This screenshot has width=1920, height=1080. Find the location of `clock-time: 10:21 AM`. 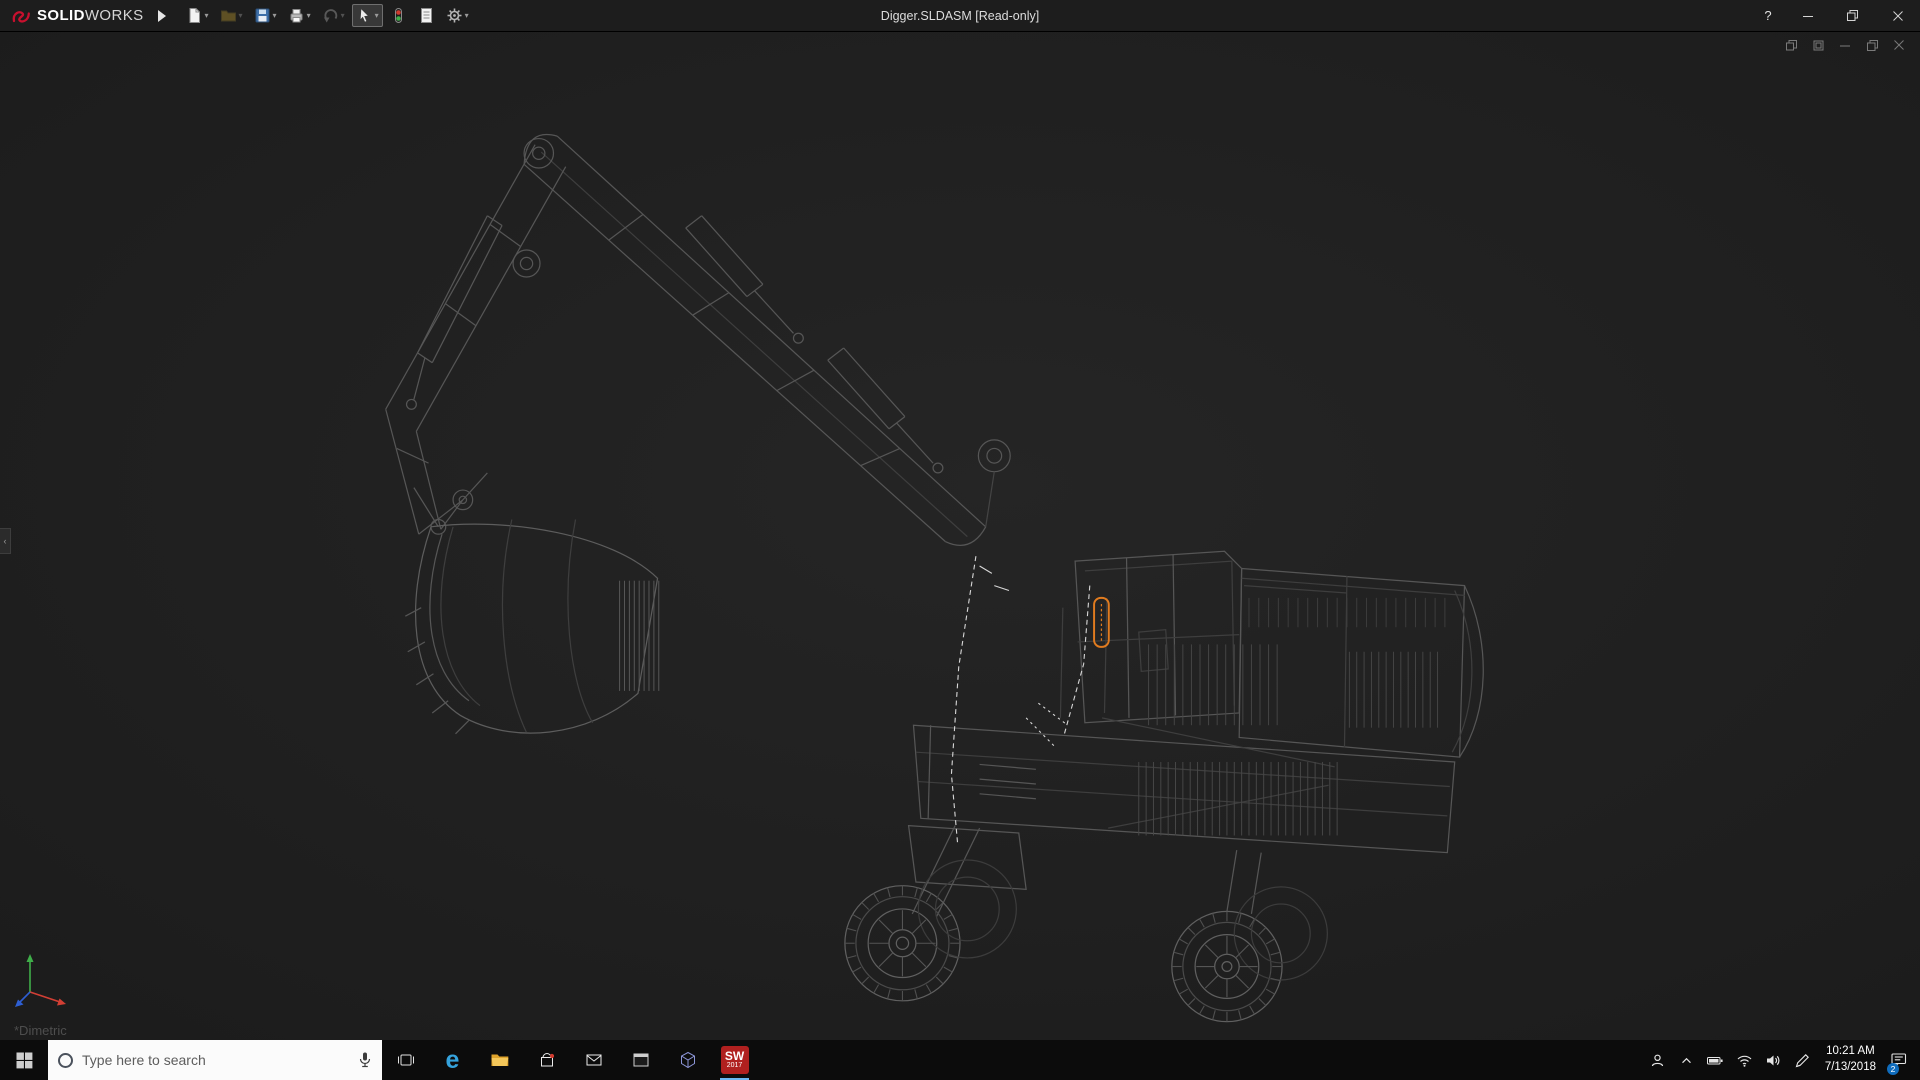

clock-time: 10:21 AM is located at coordinates (1850, 1051).